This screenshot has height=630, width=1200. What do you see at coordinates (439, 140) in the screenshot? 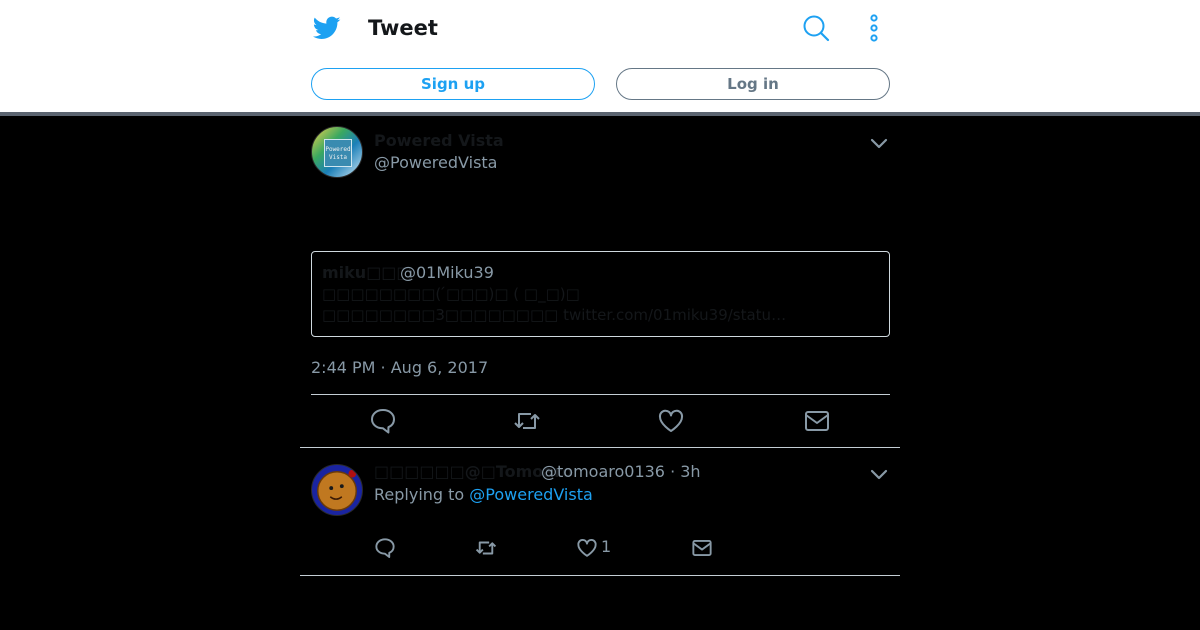
I see `author-name: Powered Vista` at bounding box center [439, 140].